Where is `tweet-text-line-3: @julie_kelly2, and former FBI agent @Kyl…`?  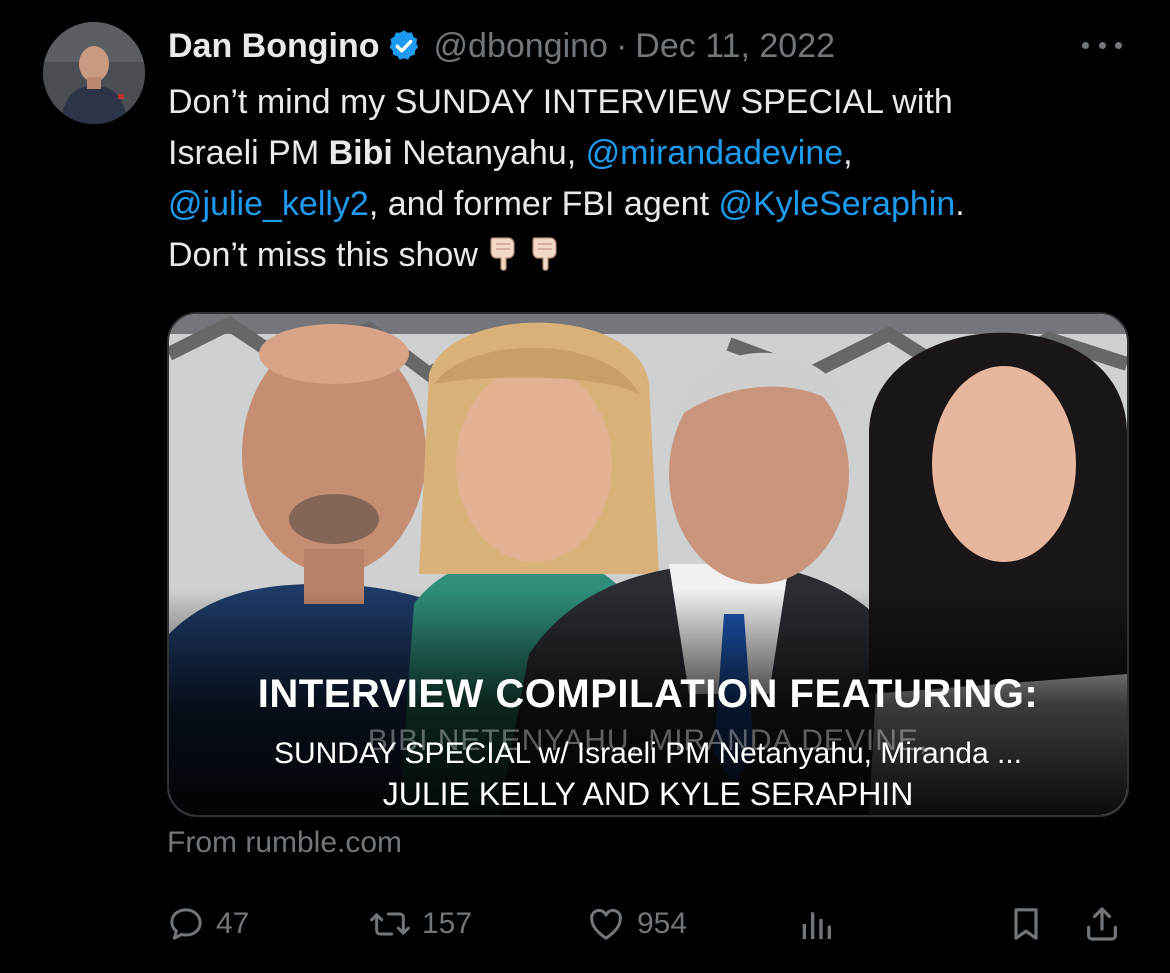
tweet-text-line-3: @julie_kelly2, and former FBI agent @Kyl… is located at coordinates (566, 204).